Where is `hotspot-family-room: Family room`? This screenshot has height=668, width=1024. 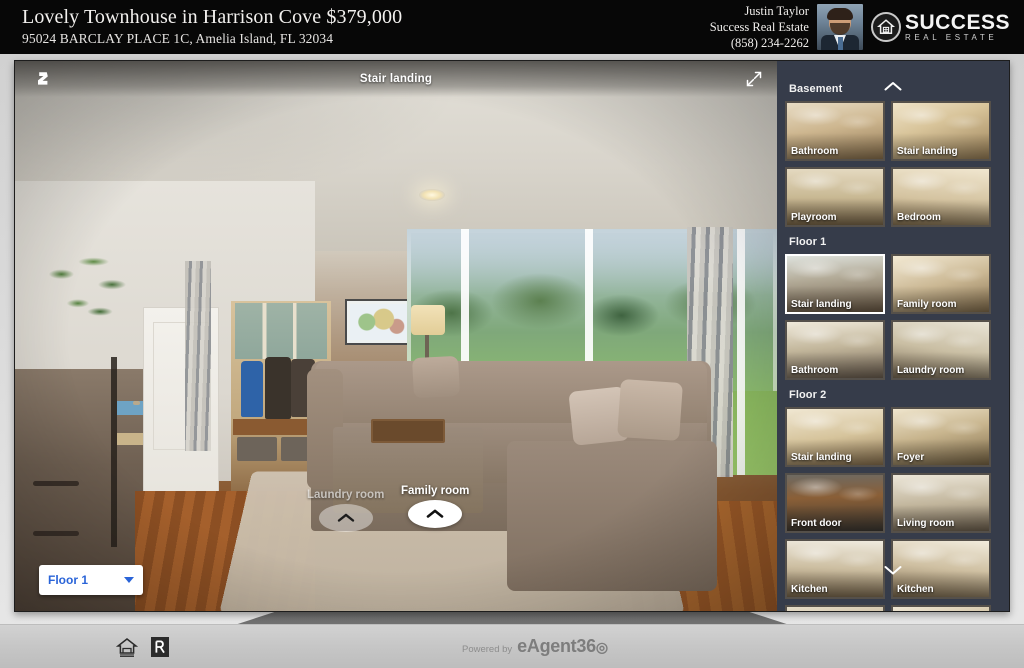
hotspot-family-room: Family room is located at coordinates (435, 506).